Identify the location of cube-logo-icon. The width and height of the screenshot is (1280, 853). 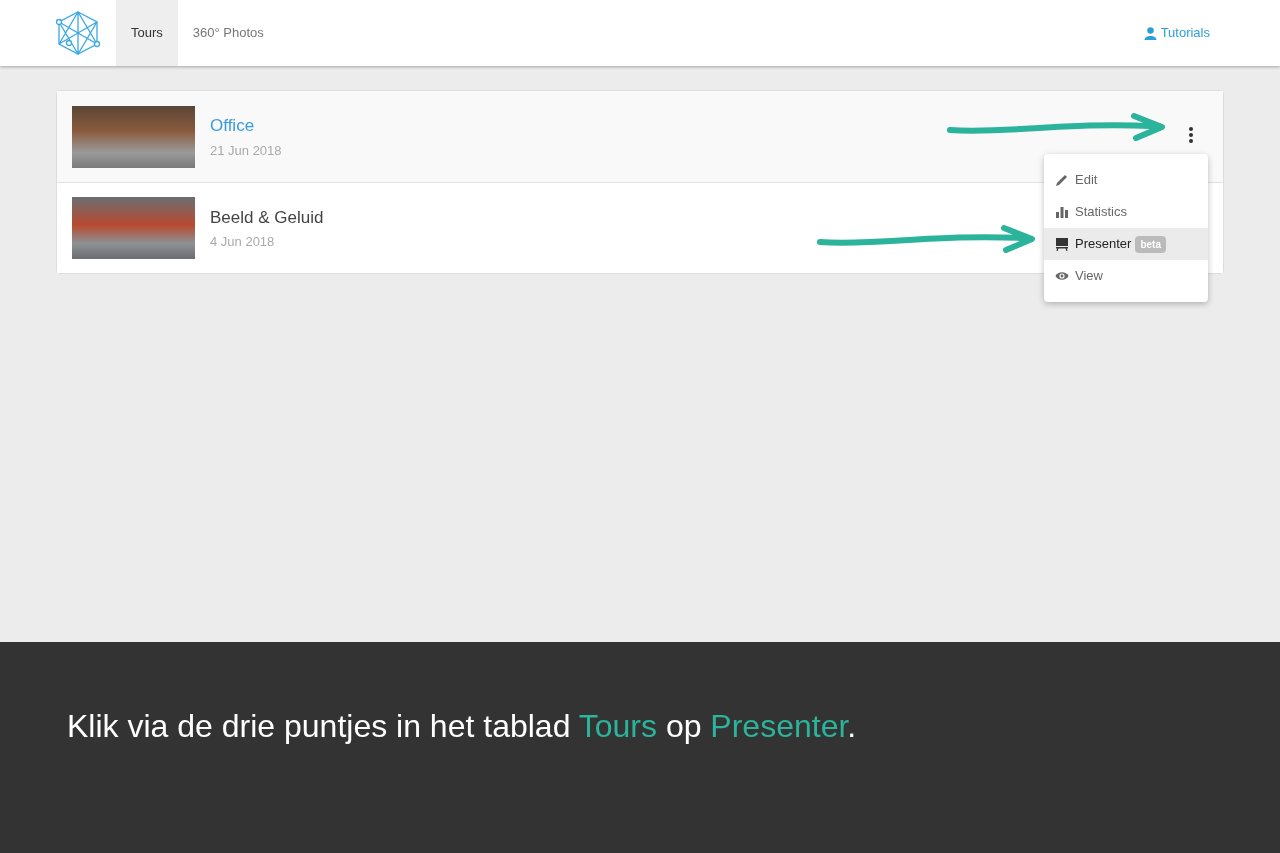
(78, 33).